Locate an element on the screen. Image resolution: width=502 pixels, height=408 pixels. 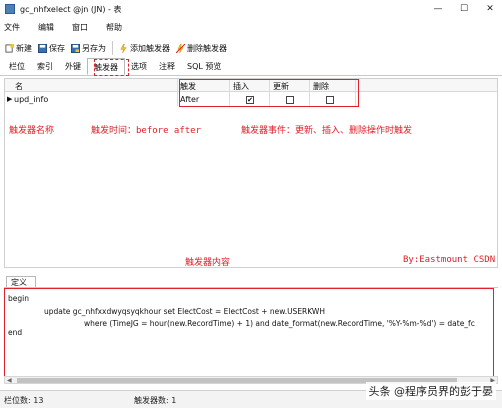
new-button: 新建 is located at coordinates (18, 48).